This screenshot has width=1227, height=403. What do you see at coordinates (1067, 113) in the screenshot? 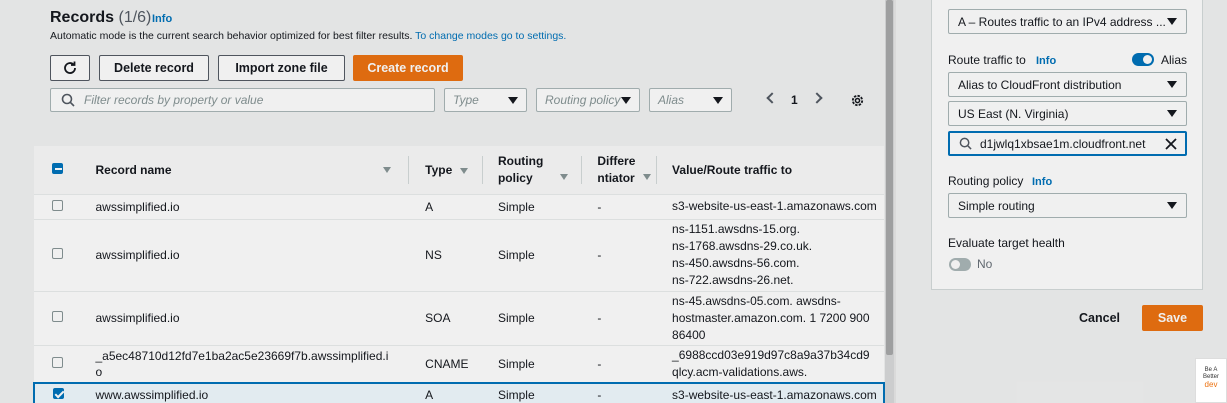
I see `region-select: US East (N. Virginia)` at bounding box center [1067, 113].